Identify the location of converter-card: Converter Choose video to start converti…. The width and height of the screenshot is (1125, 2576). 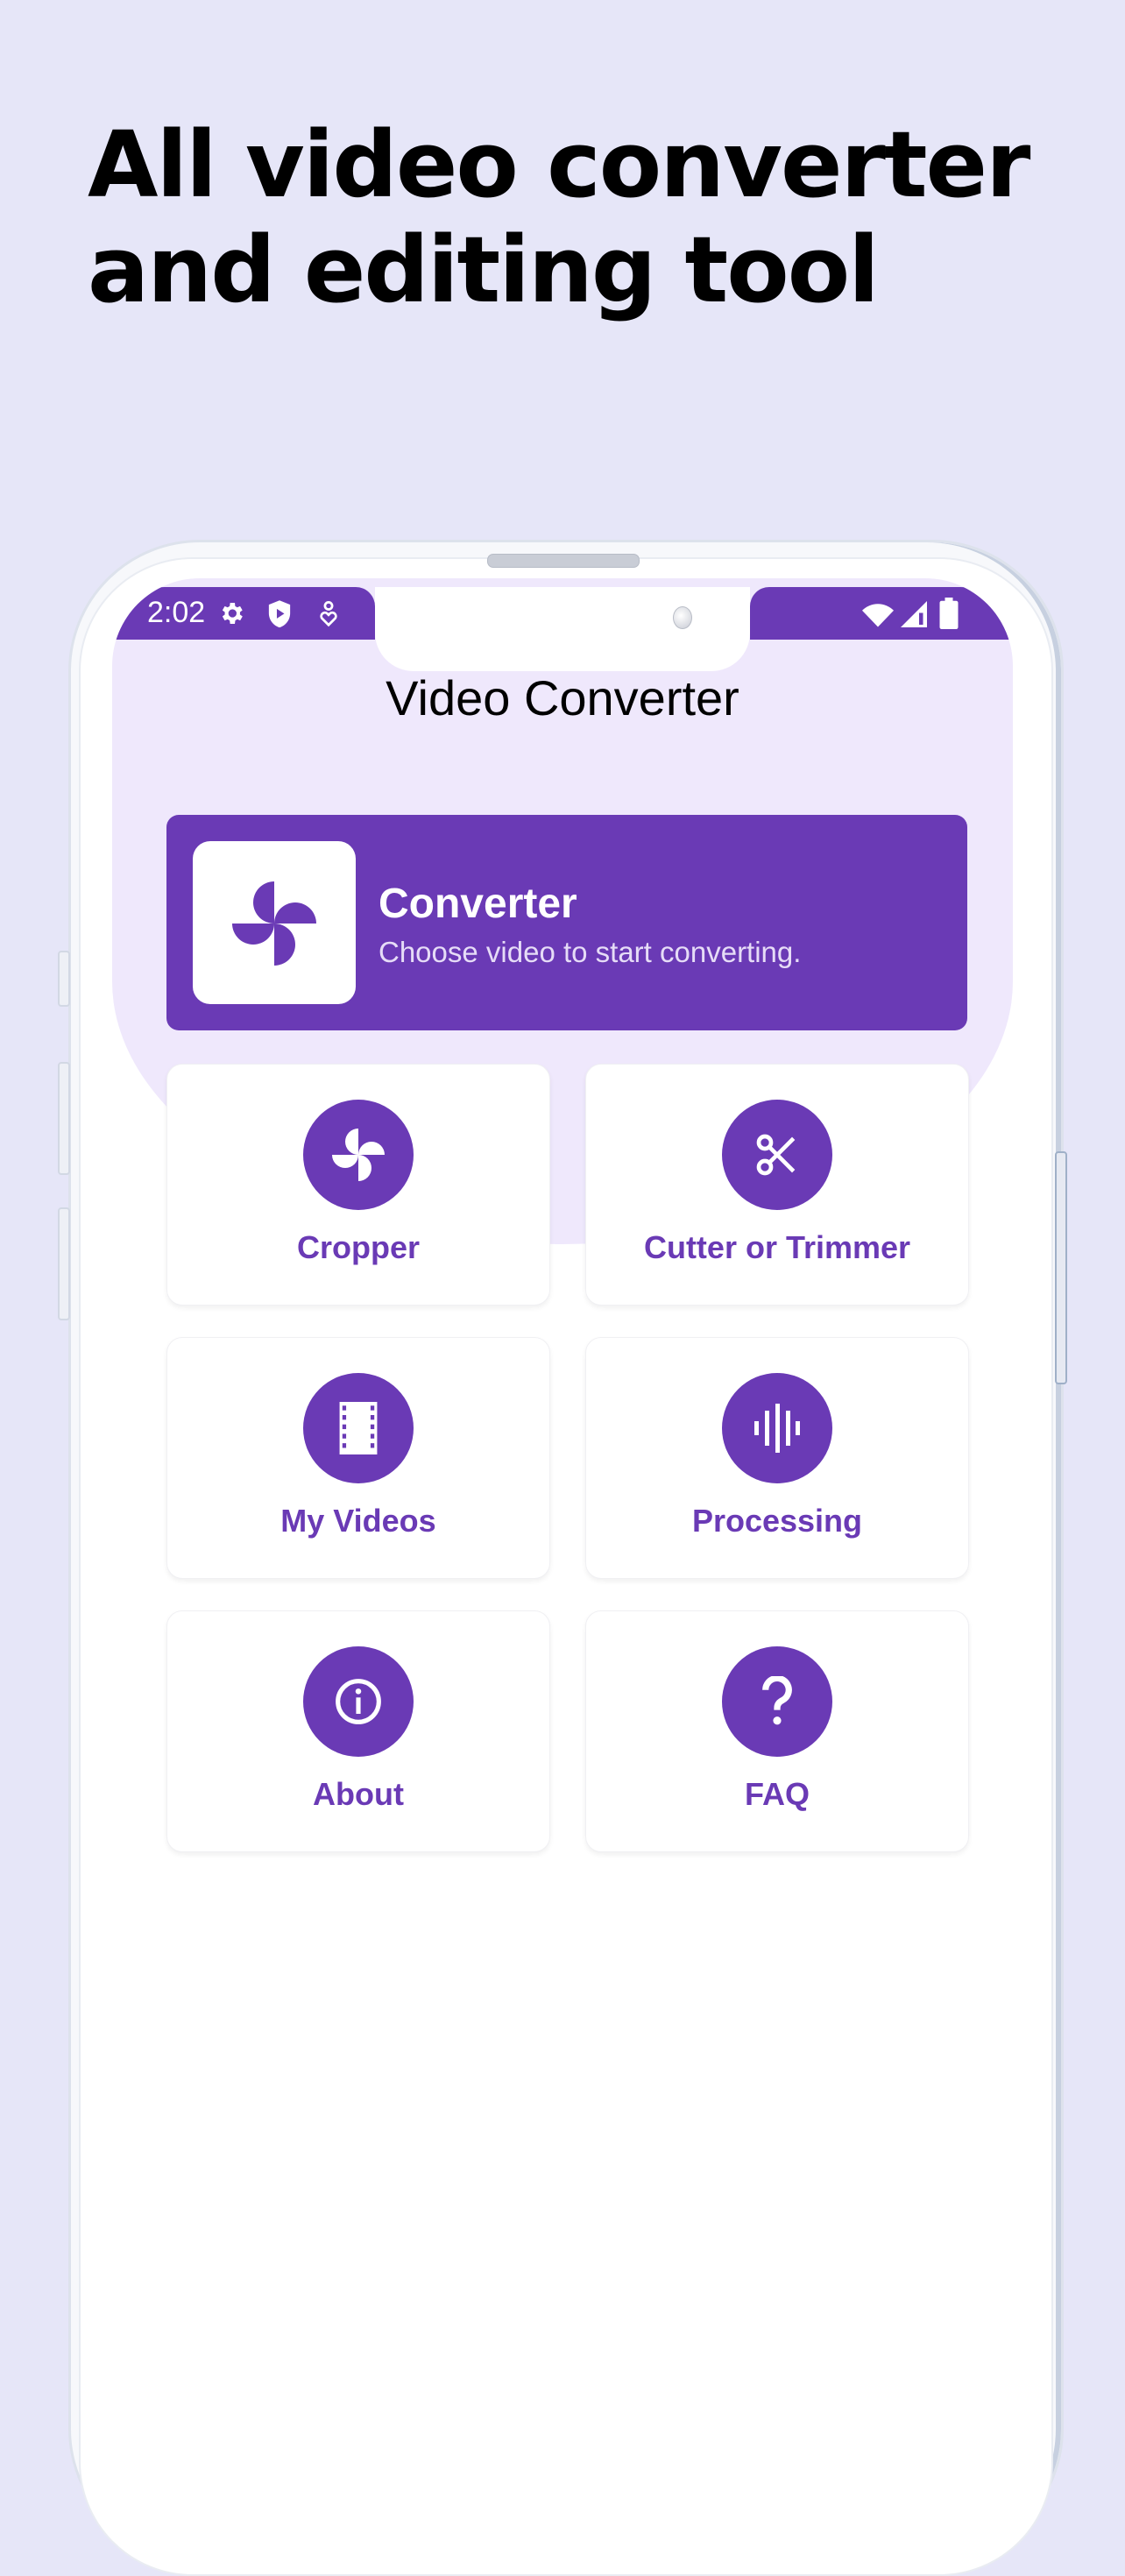
(566, 922).